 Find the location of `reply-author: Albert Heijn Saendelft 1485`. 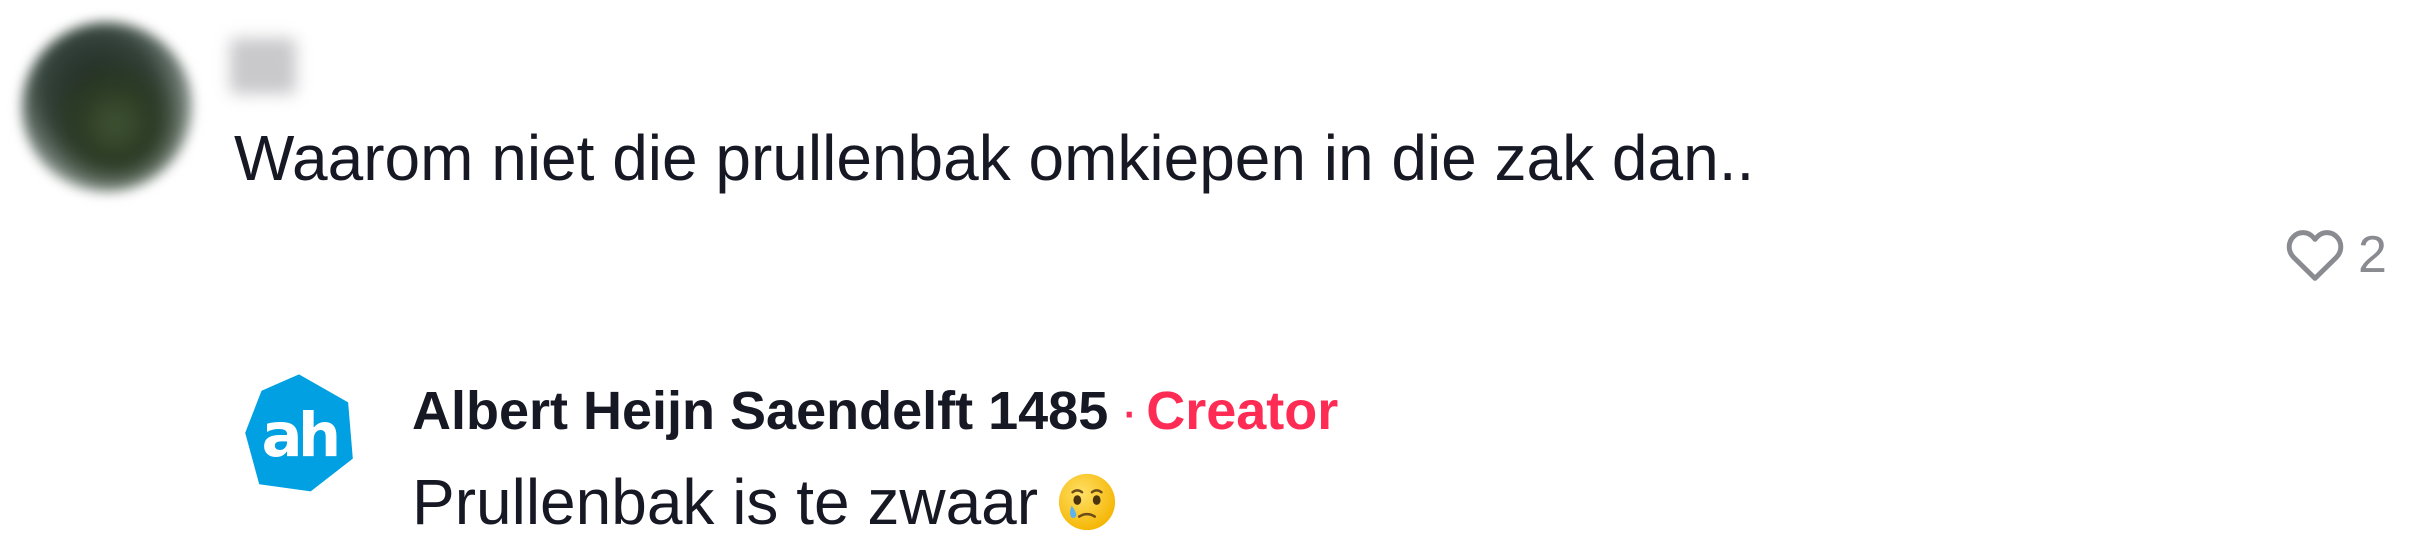

reply-author: Albert Heijn Saendelft 1485 is located at coordinates (760, 411).